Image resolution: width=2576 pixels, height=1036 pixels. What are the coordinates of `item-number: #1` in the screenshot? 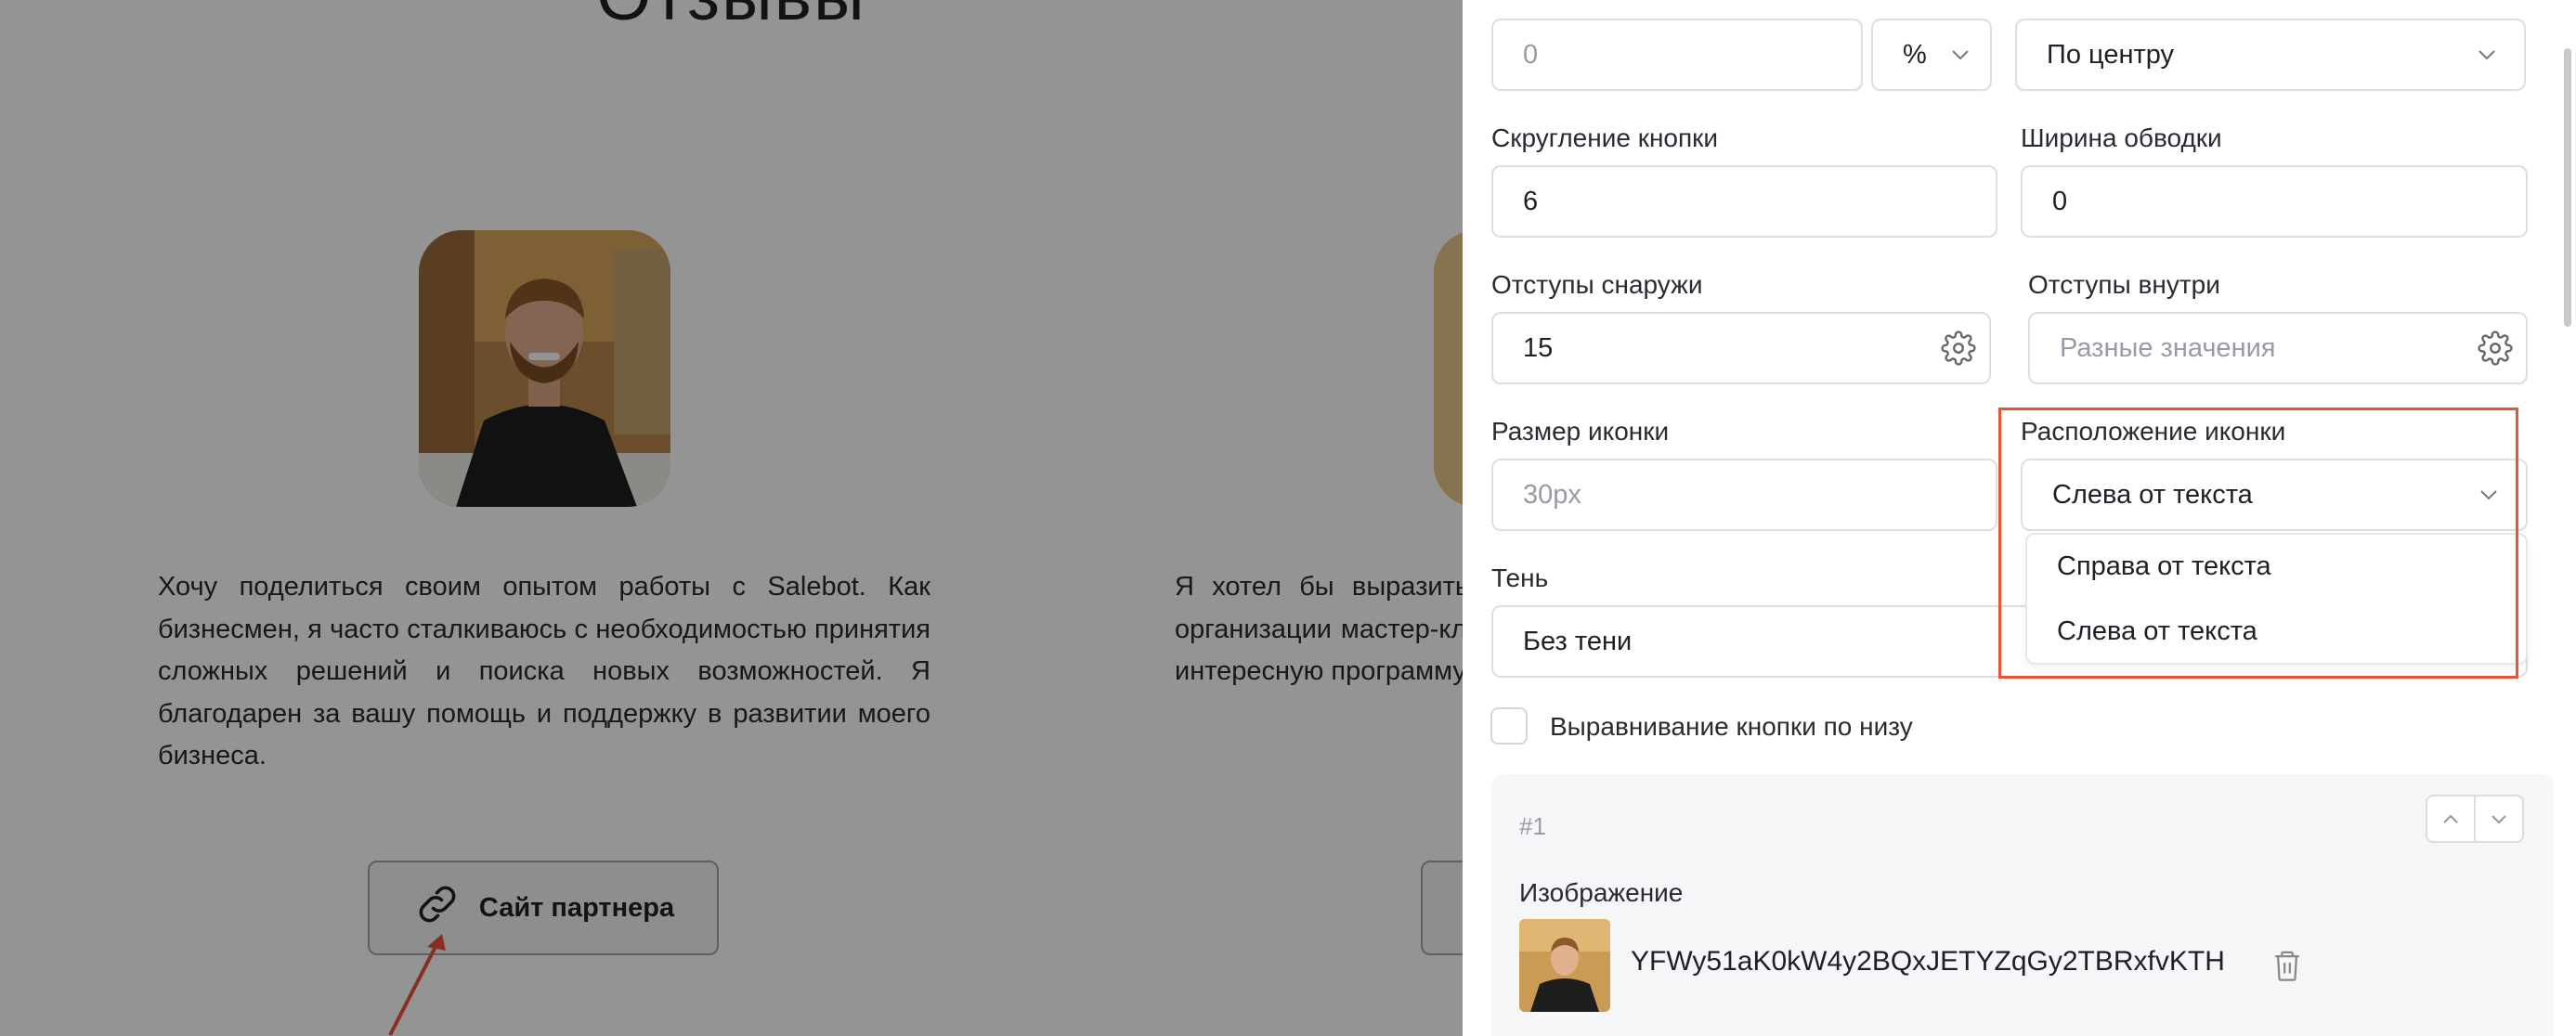 It's located at (1532, 826).